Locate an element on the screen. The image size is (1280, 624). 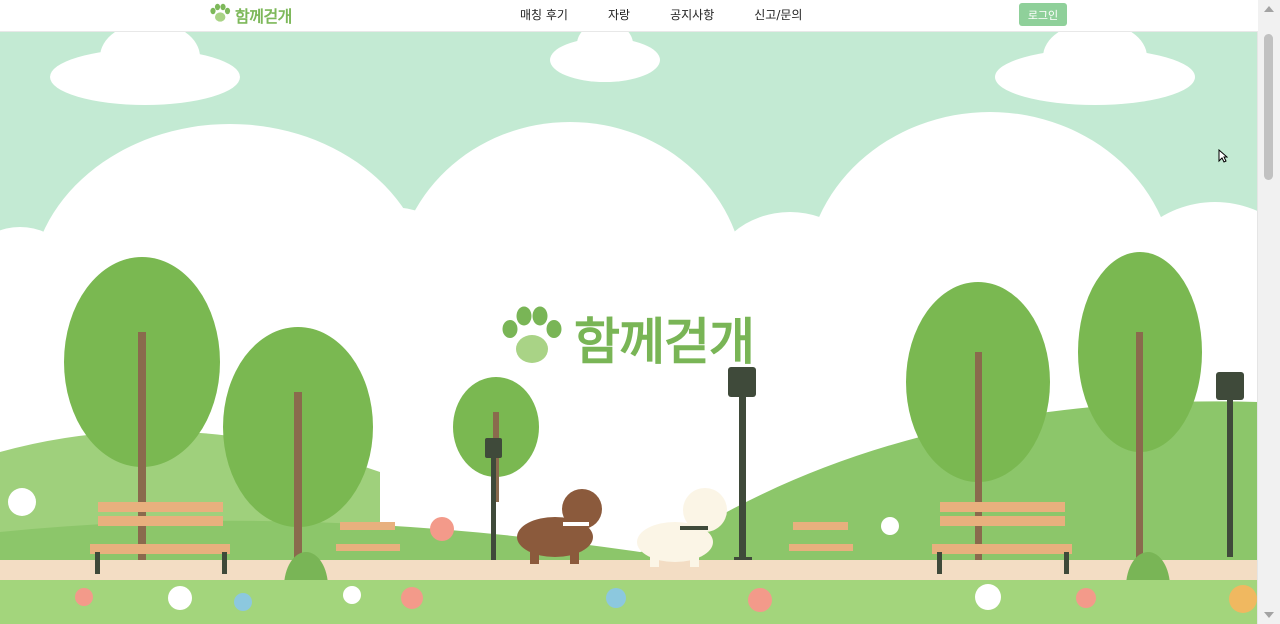
scroll-thumb is located at coordinates (1268, 107).